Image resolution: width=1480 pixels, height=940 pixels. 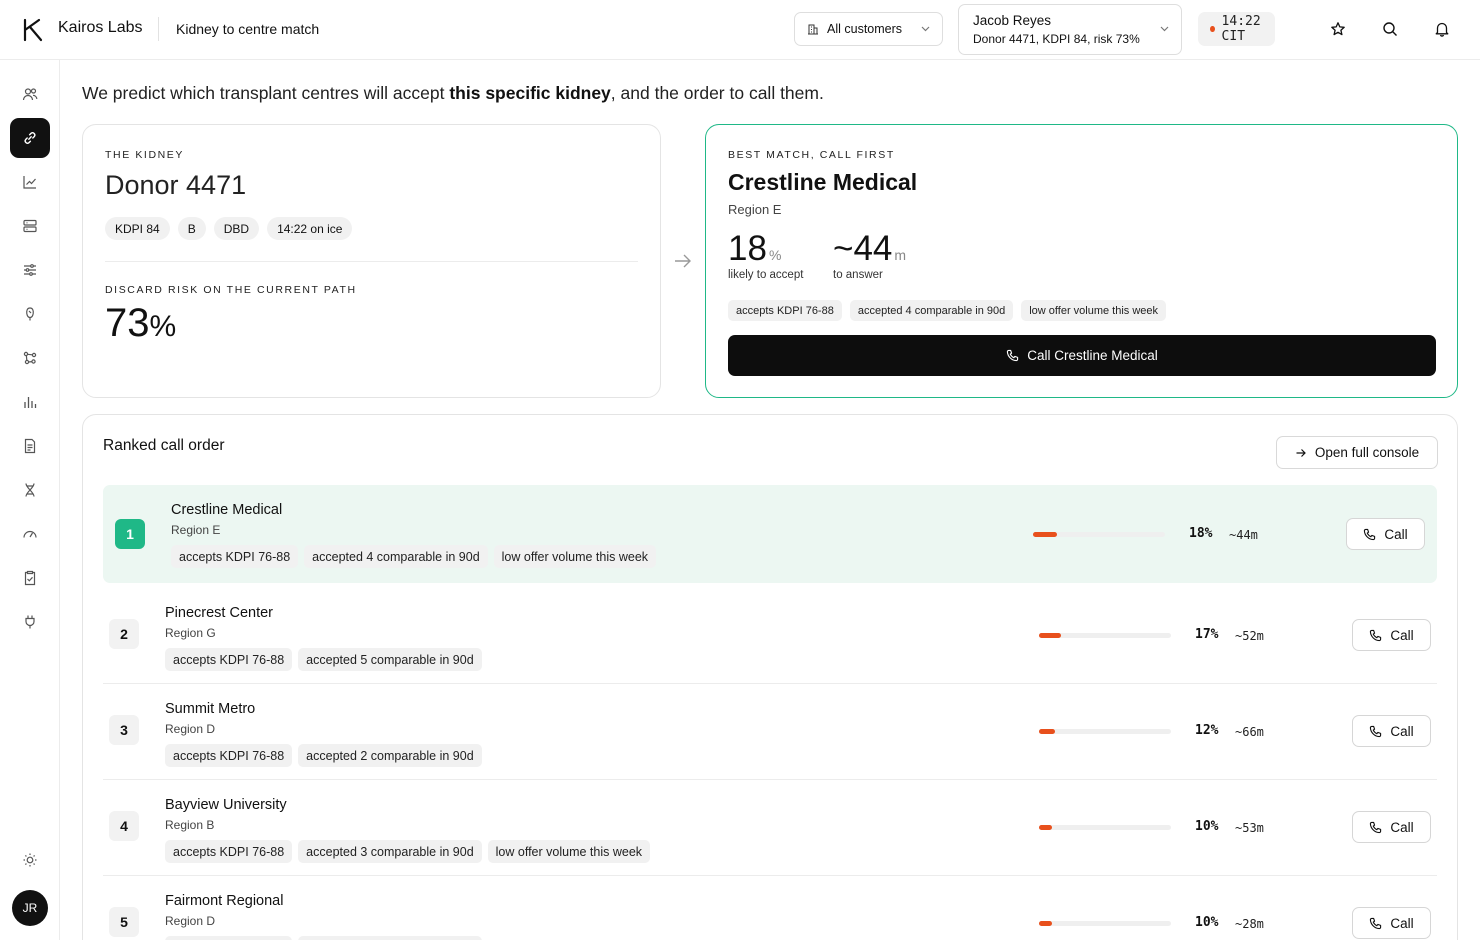 I want to click on best-tag: accepts KDPI 76-88, so click(x=785, y=310).